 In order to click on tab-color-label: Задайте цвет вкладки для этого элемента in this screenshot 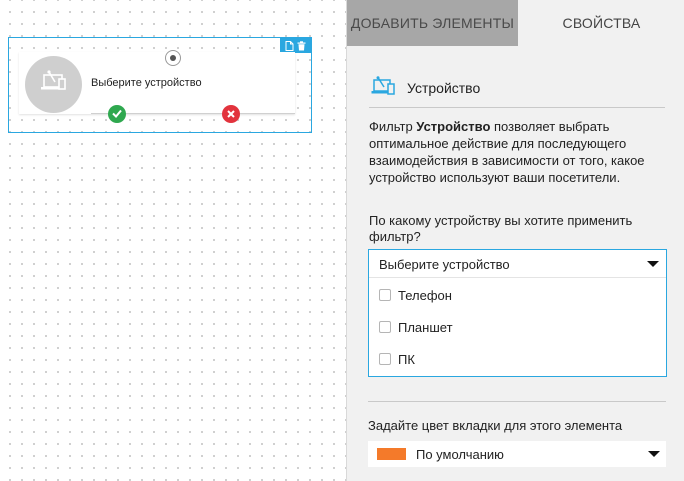, I will do `click(495, 425)`.